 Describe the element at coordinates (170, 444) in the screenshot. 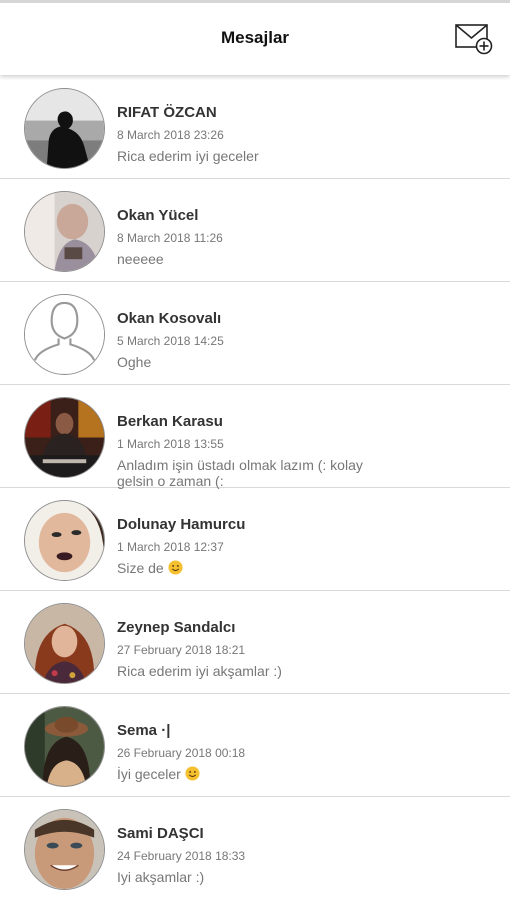

I see `message-date: 1 March 2018 13:55` at that location.